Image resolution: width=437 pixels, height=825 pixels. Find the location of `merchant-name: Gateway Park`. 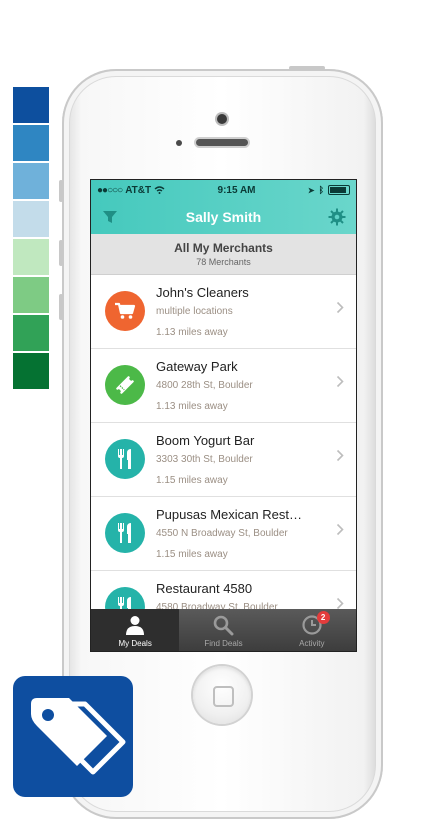

merchant-name: Gateway Park is located at coordinates (197, 366).